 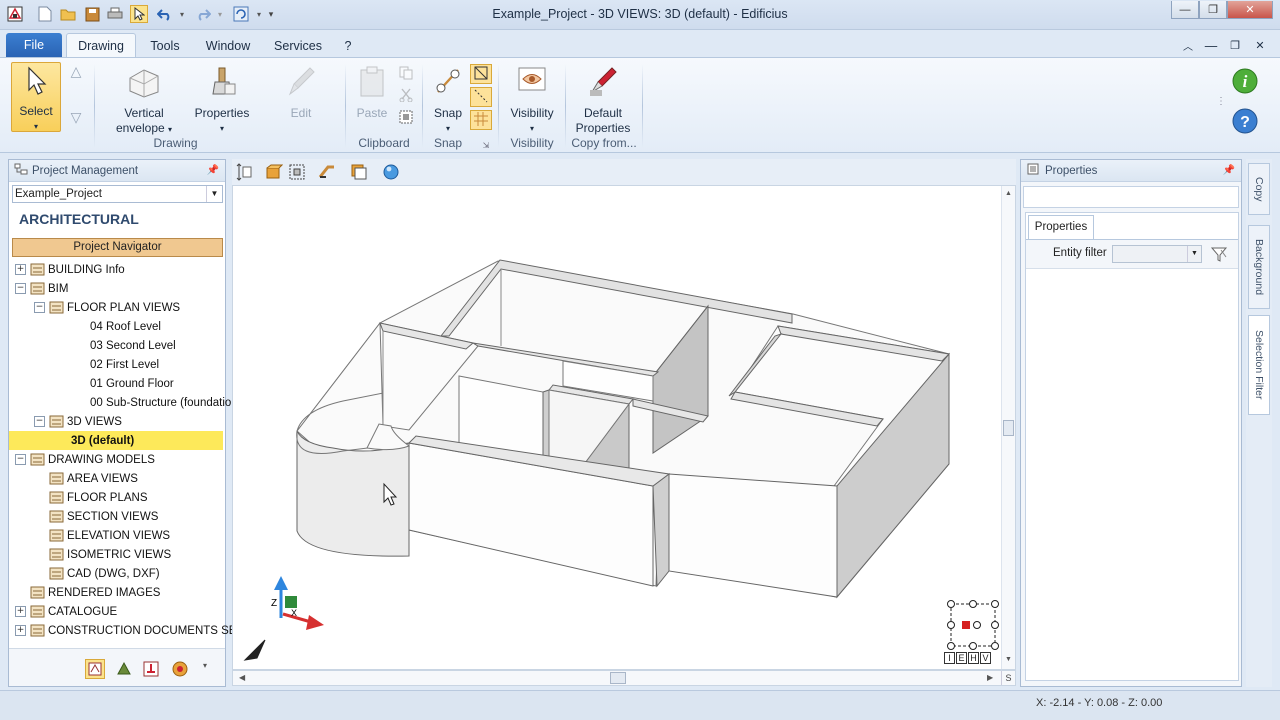 What do you see at coordinates (327, 173) in the screenshot?
I see `section-tool-icon` at bounding box center [327, 173].